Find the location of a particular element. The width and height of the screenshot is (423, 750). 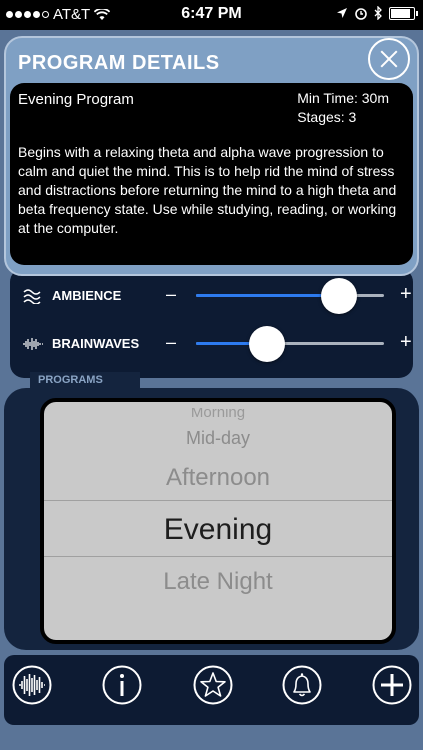

picker-item-late-night: Late Night is located at coordinates (218, 582).